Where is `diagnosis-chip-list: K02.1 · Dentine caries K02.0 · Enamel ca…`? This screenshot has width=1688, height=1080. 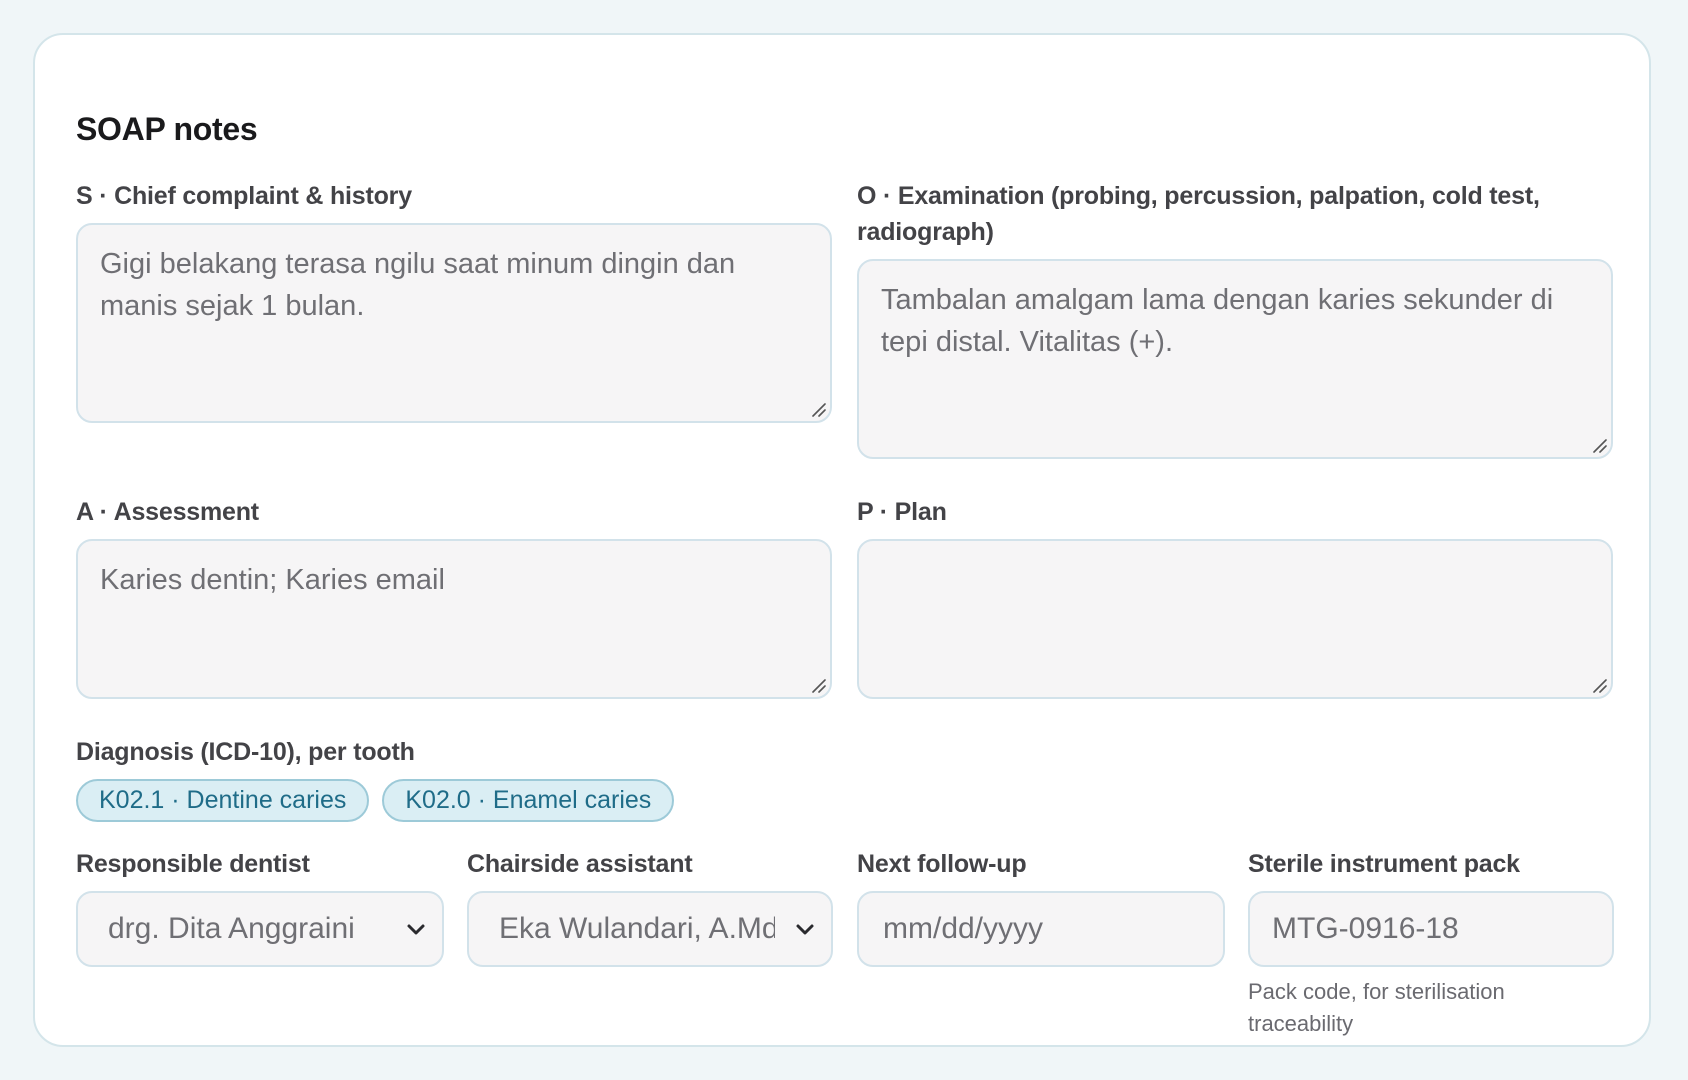
diagnosis-chip-list: K02.1 · Dentine caries K02.0 · Enamel ca… is located at coordinates (375, 800).